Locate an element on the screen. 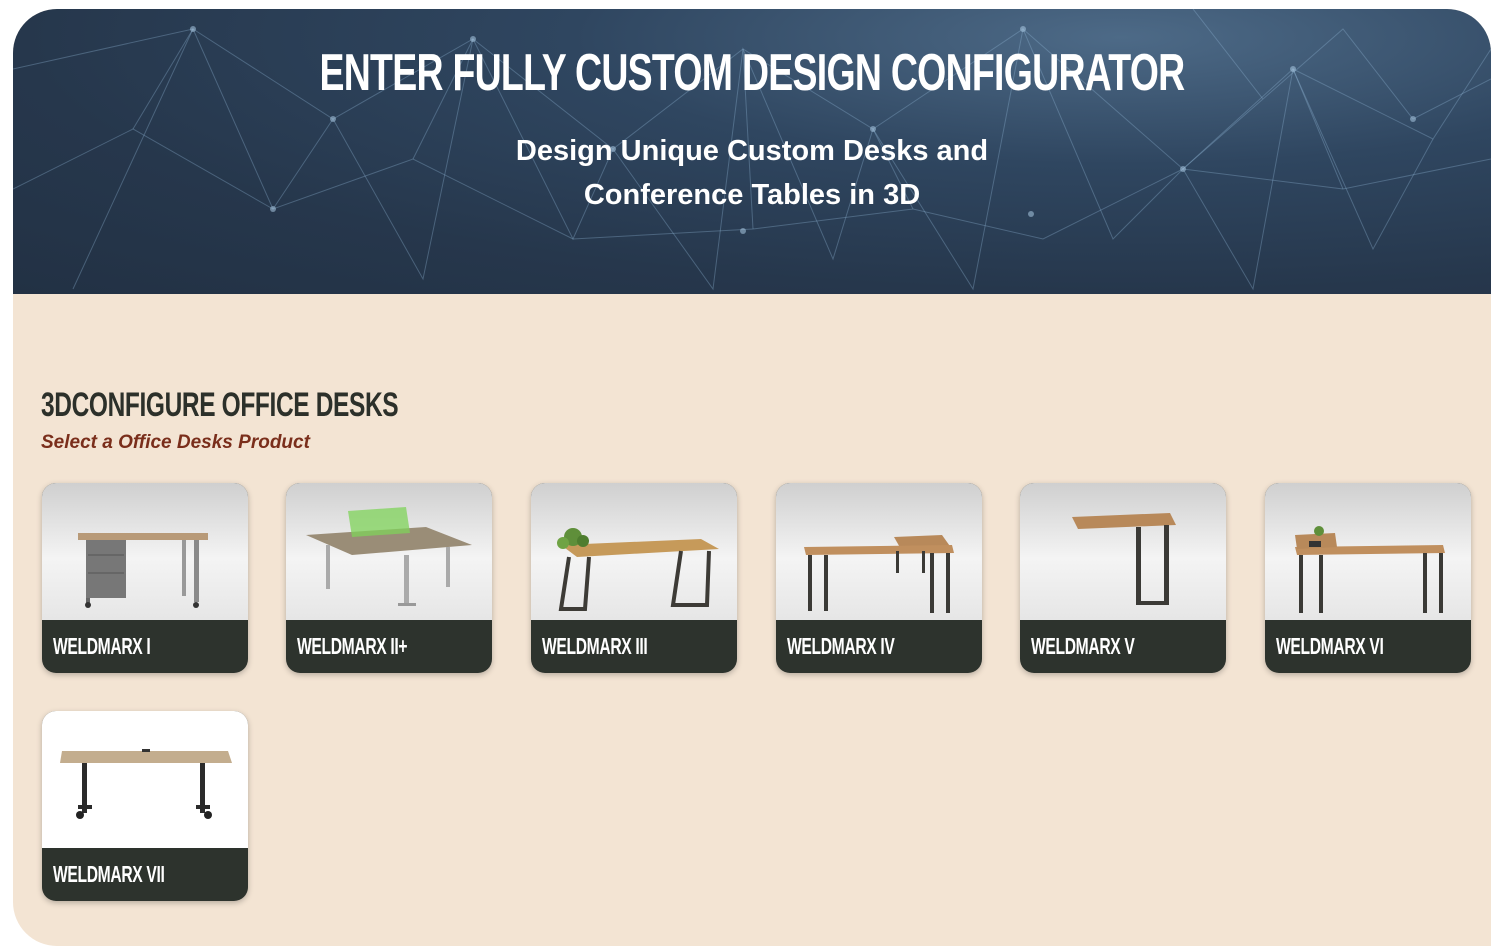  hero-subtitle-line-1: Design Unique Custom Desks and is located at coordinates (752, 151).